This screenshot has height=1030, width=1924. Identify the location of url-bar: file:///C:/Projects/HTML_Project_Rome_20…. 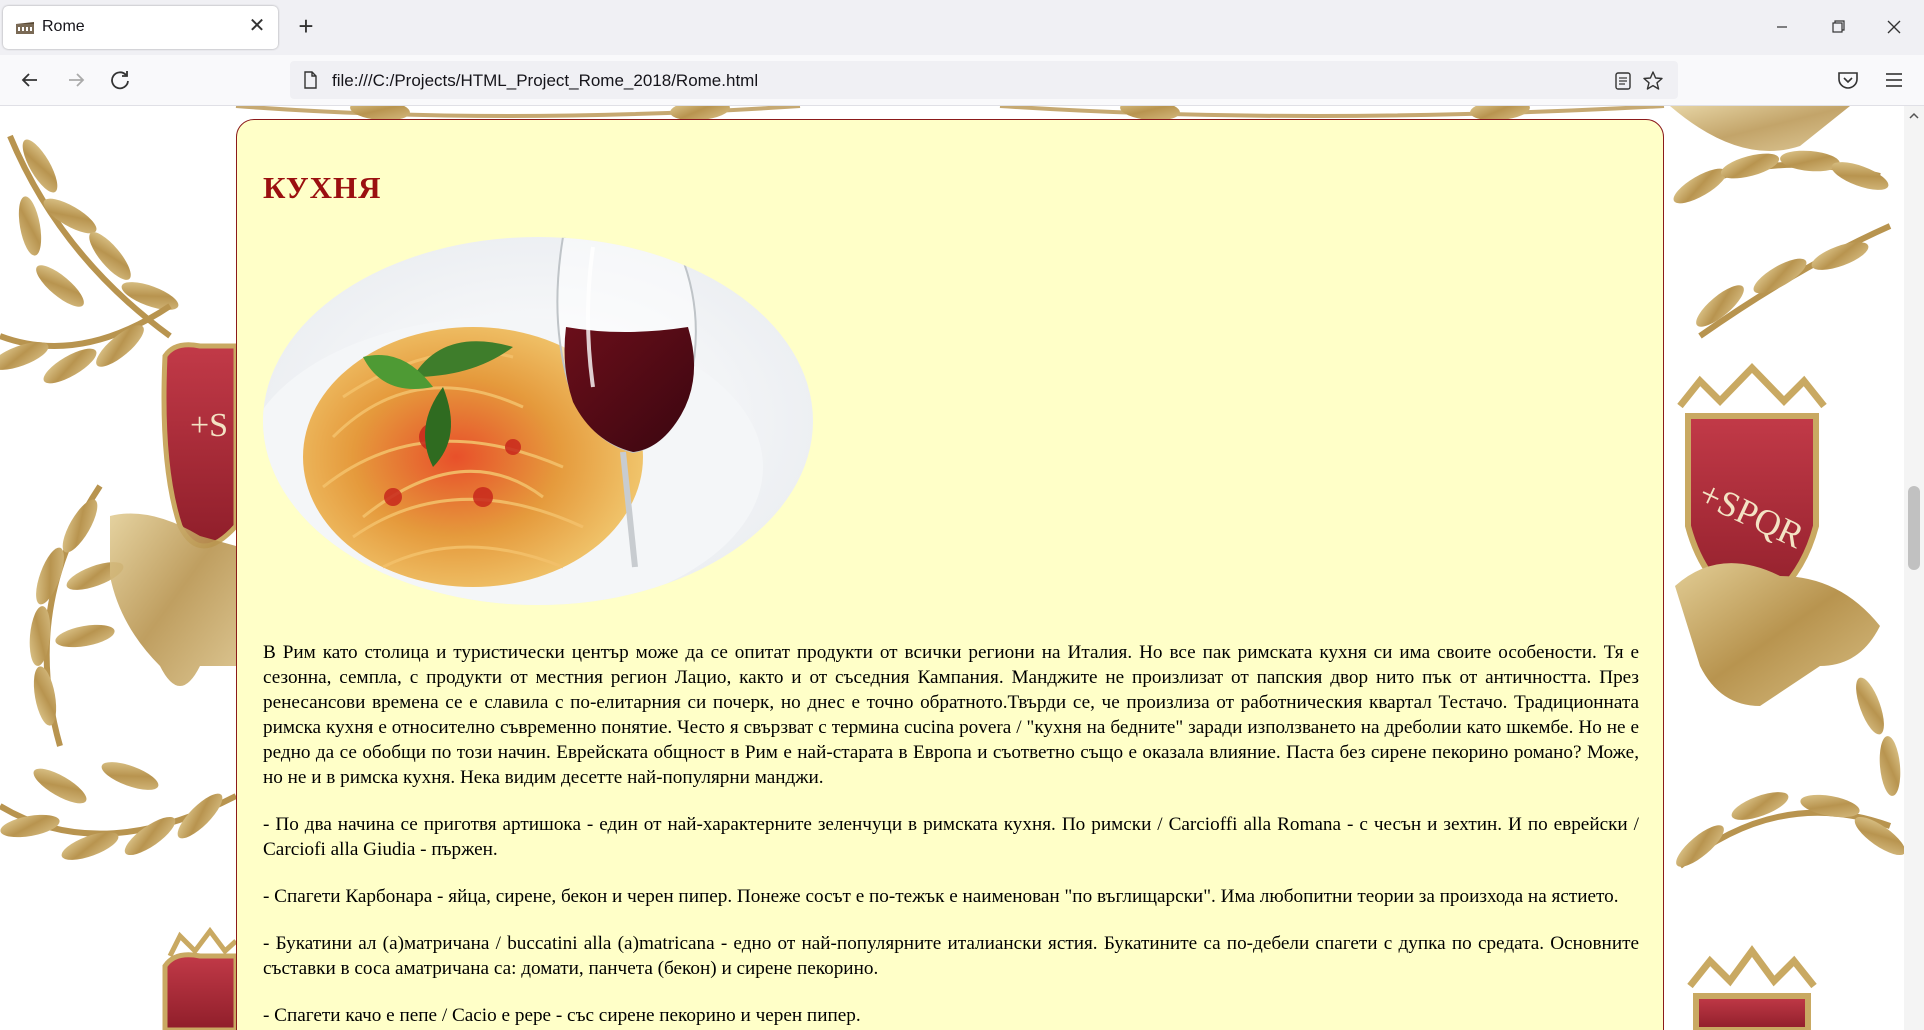
(984, 80).